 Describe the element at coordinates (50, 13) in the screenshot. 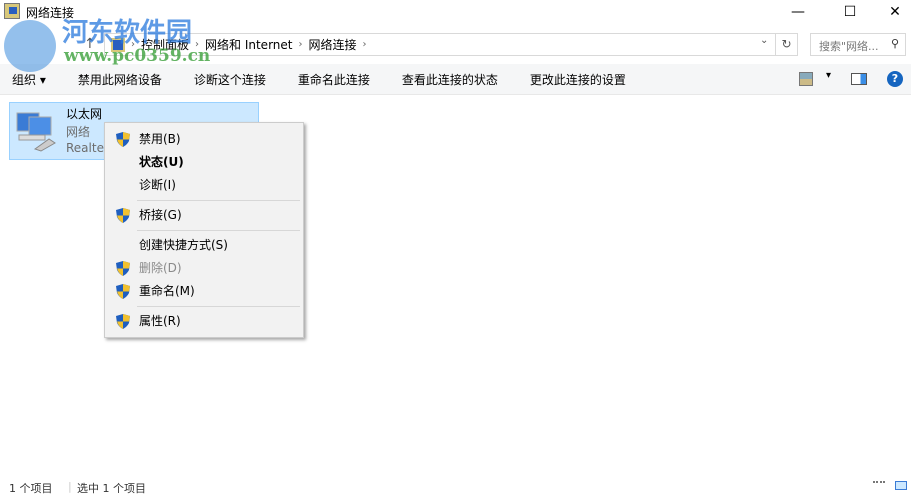

I see `window-title: 网络连接` at that location.